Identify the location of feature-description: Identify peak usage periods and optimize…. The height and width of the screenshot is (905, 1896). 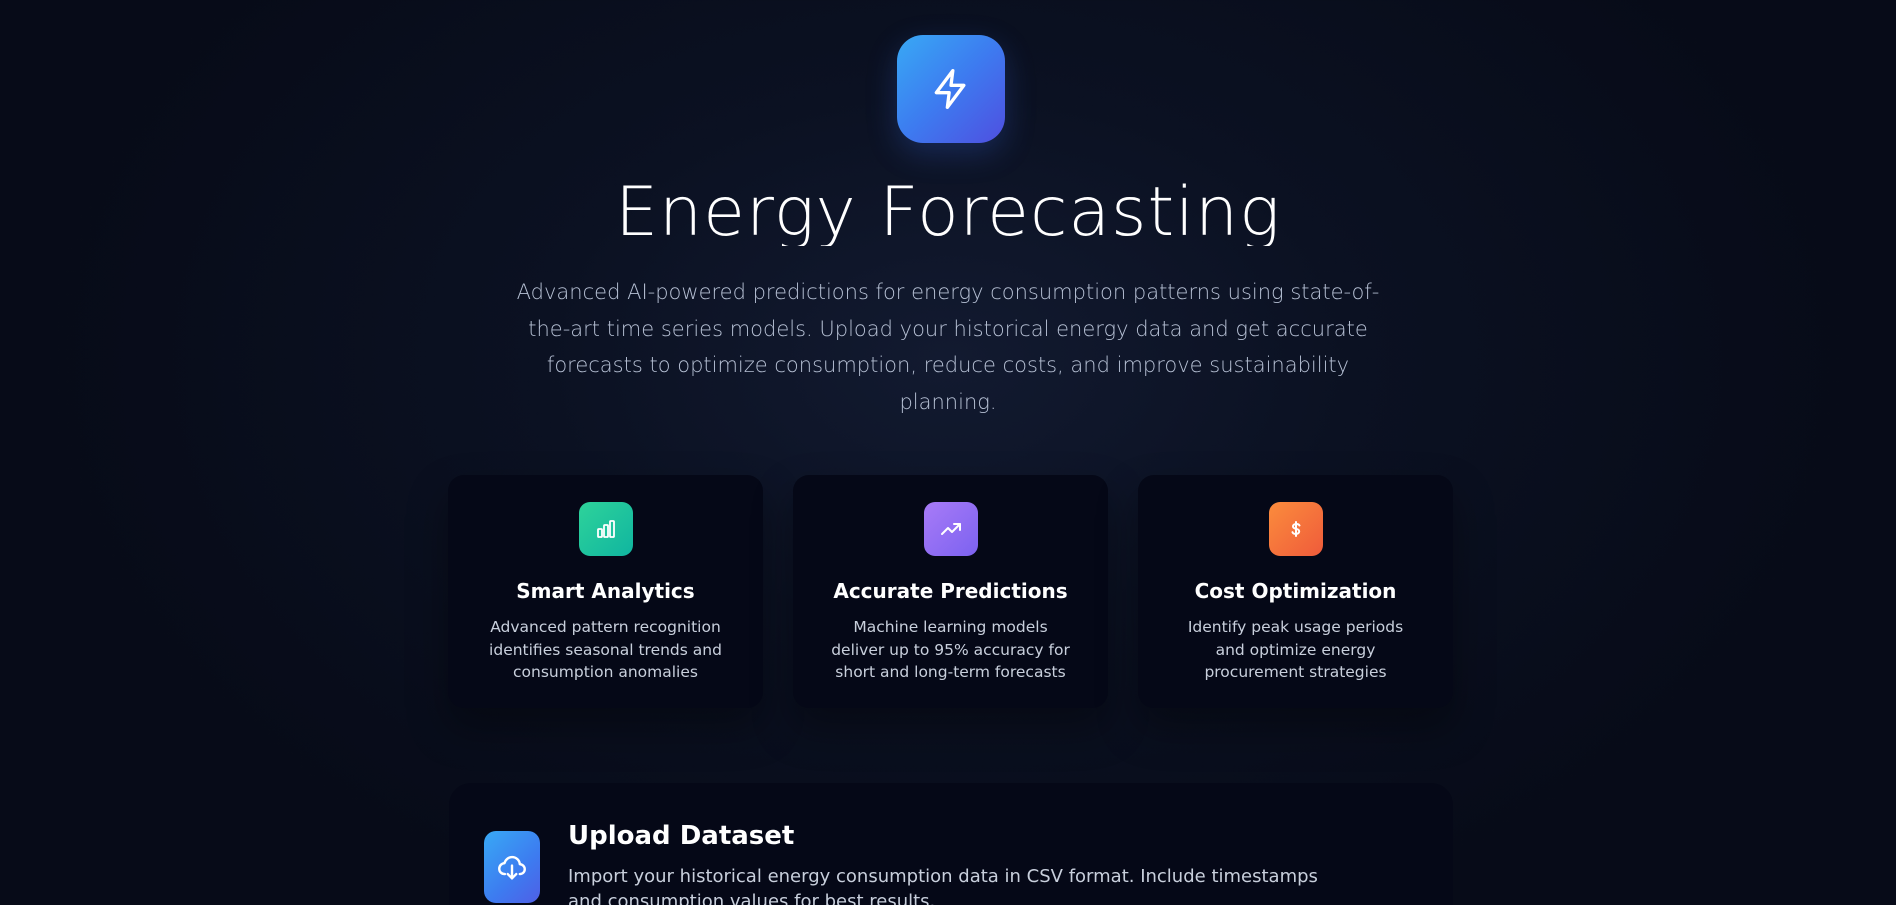
(1295, 649).